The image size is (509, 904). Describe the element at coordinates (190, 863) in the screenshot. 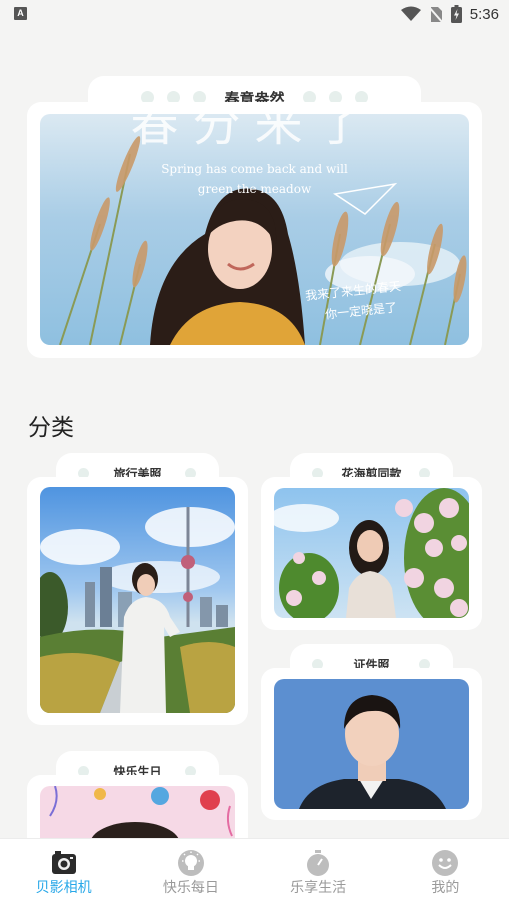

I see `lightbulb-icon` at that location.